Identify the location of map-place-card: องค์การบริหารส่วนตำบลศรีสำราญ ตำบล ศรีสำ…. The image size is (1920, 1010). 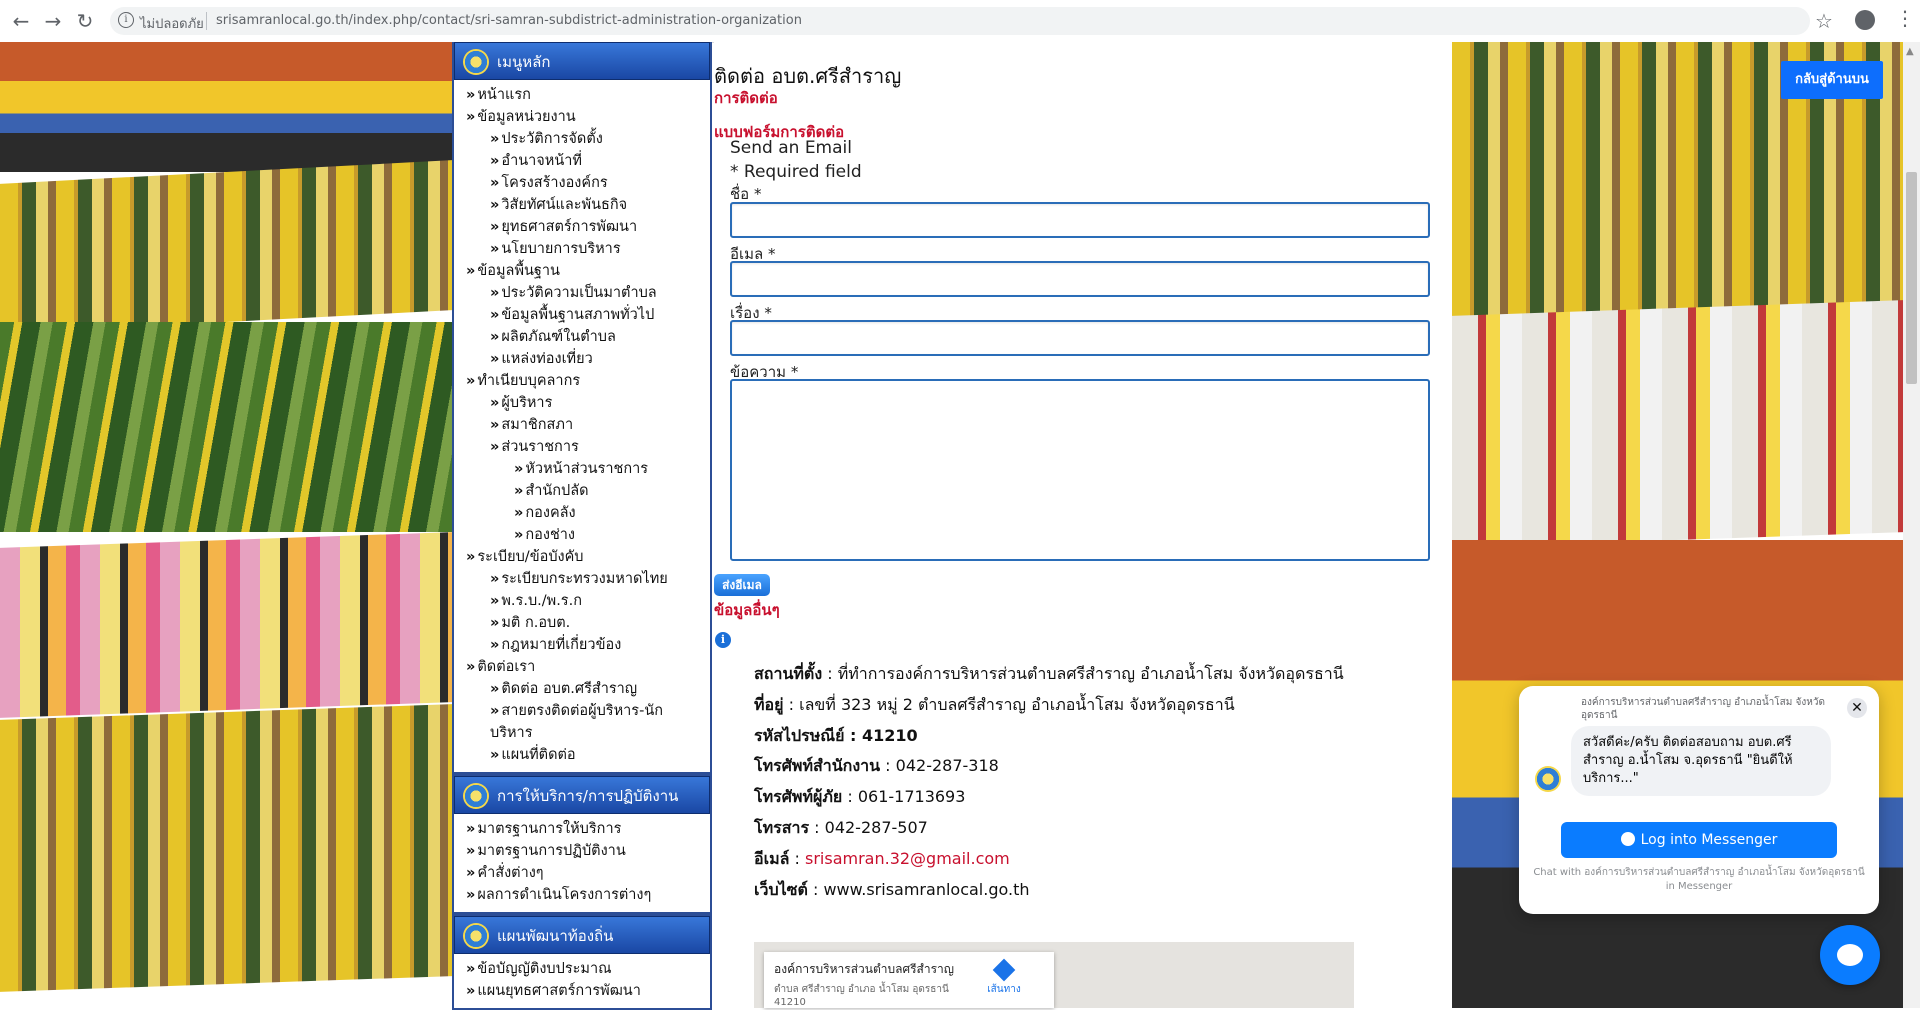
(909, 980).